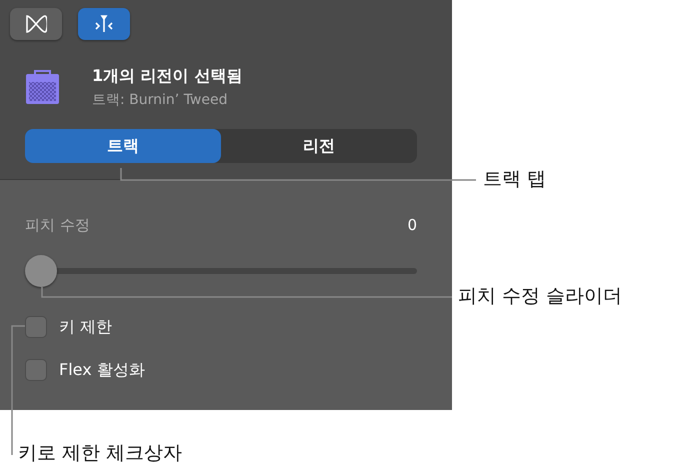 The width and height of the screenshot is (676, 476). I want to click on split-icon, so click(104, 24).